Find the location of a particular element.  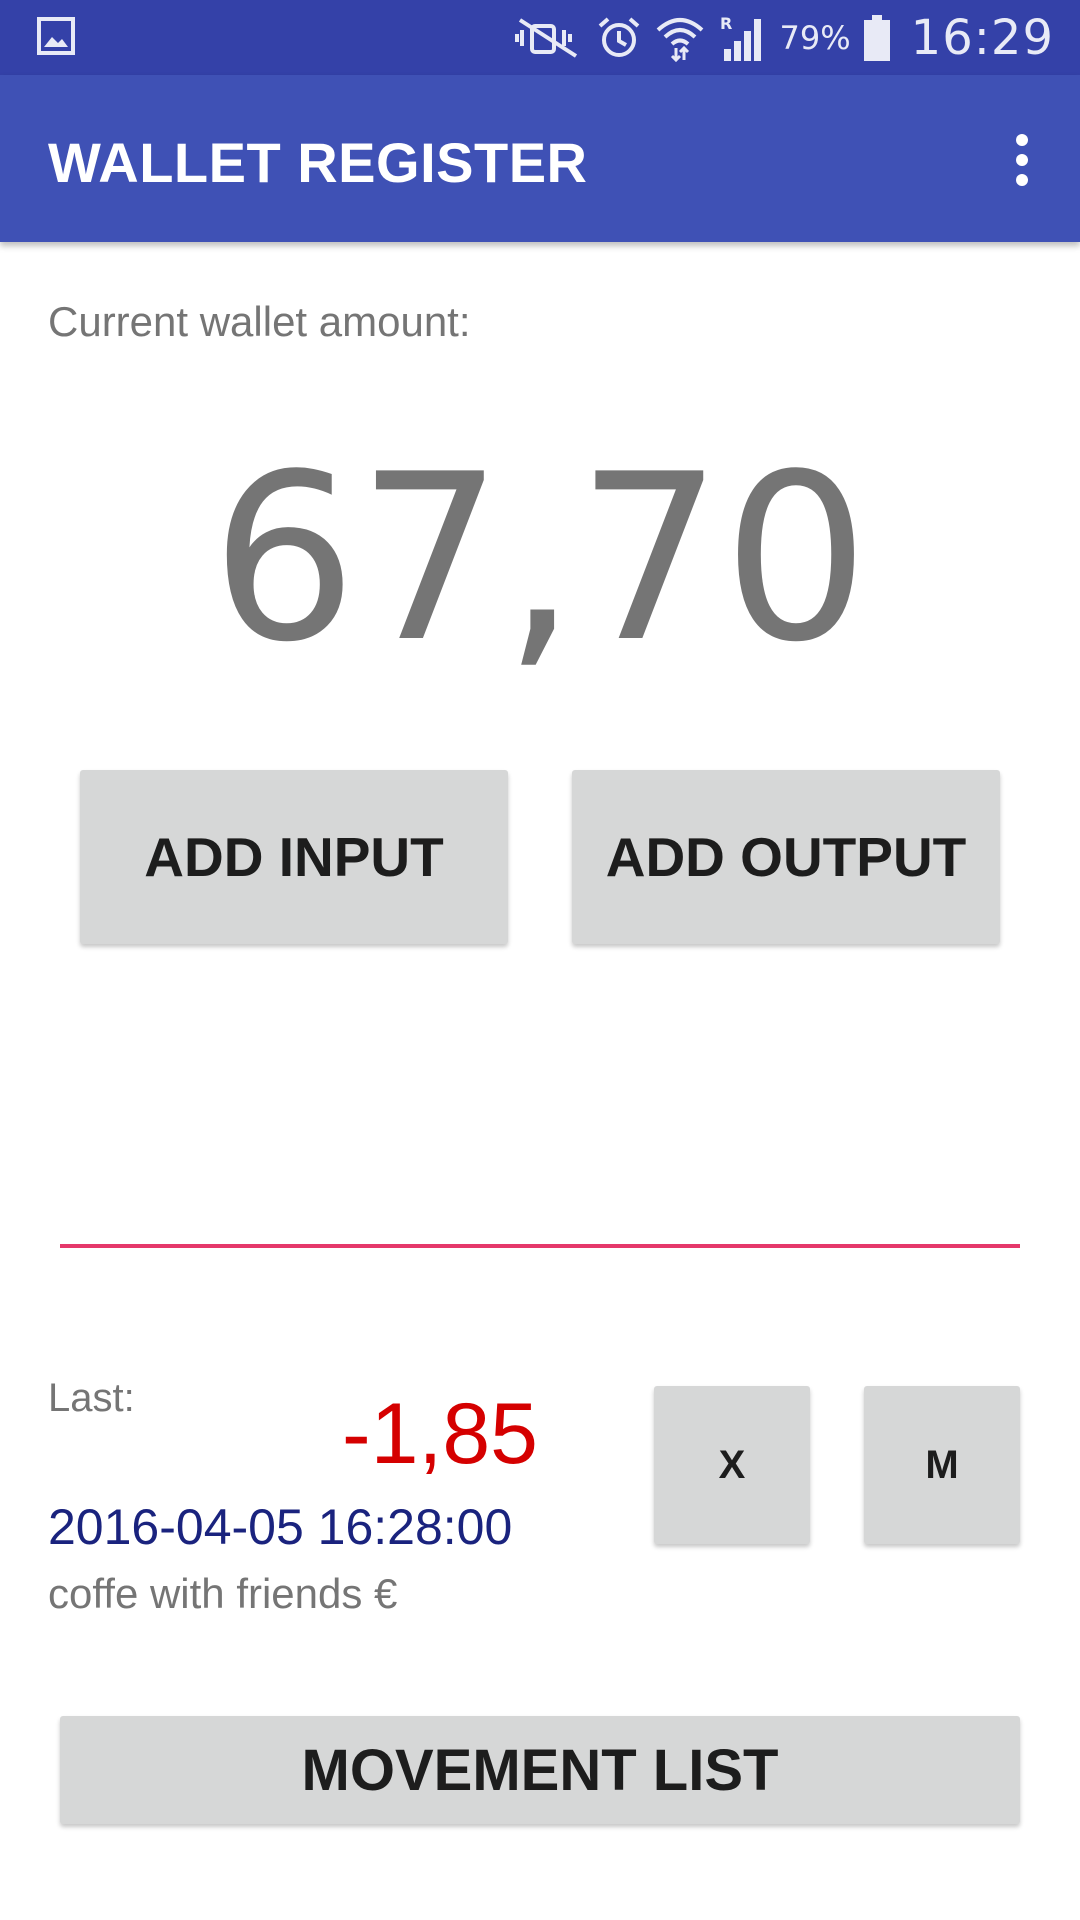

wallet-amount: 67,70 is located at coordinates (540, 559).